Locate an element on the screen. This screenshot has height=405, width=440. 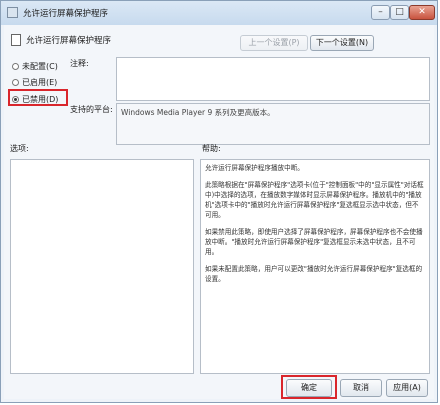
maximize-button: □ is located at coordinates (399, 12).